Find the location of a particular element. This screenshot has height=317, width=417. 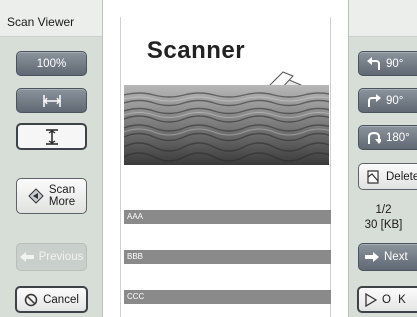

delete-icon is located at coordinates (373, 177).